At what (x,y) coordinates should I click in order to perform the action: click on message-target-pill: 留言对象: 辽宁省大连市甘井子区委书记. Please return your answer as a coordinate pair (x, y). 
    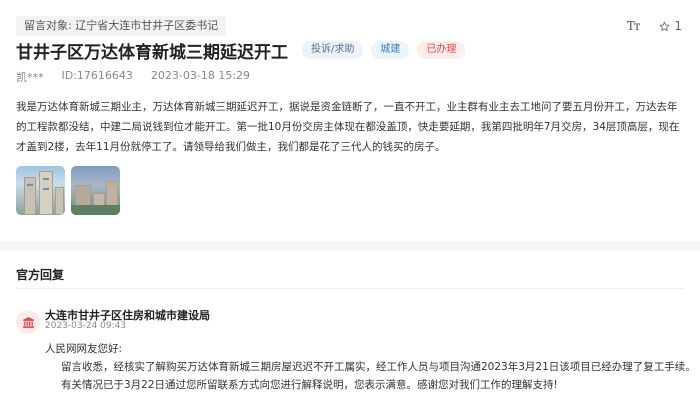
    Looking at the image, I should click on (121, 26).